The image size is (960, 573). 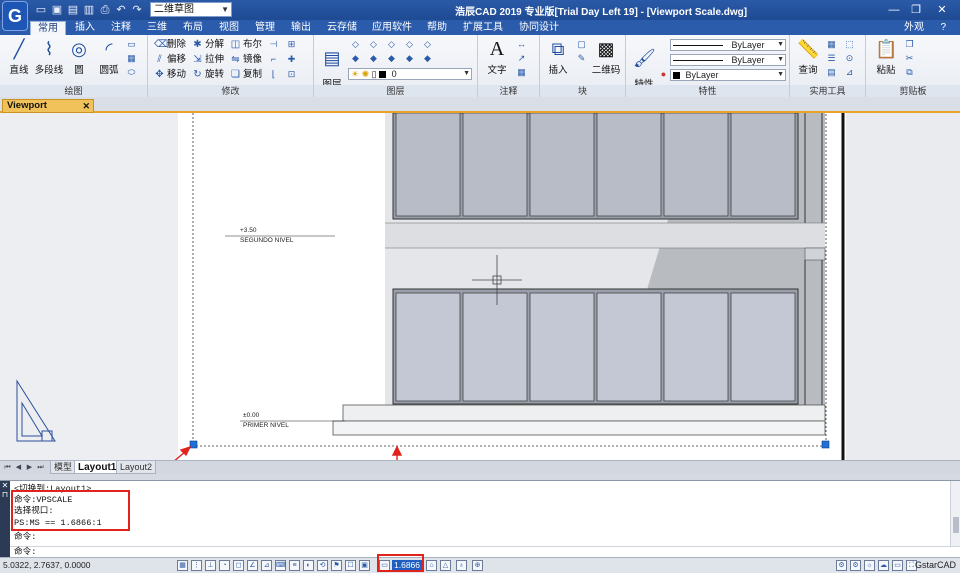 What do you see at coordinates (196, 565) in the screenshot?
I see `snap-mode-icon: ⋮` at bounding box center [196, 565].